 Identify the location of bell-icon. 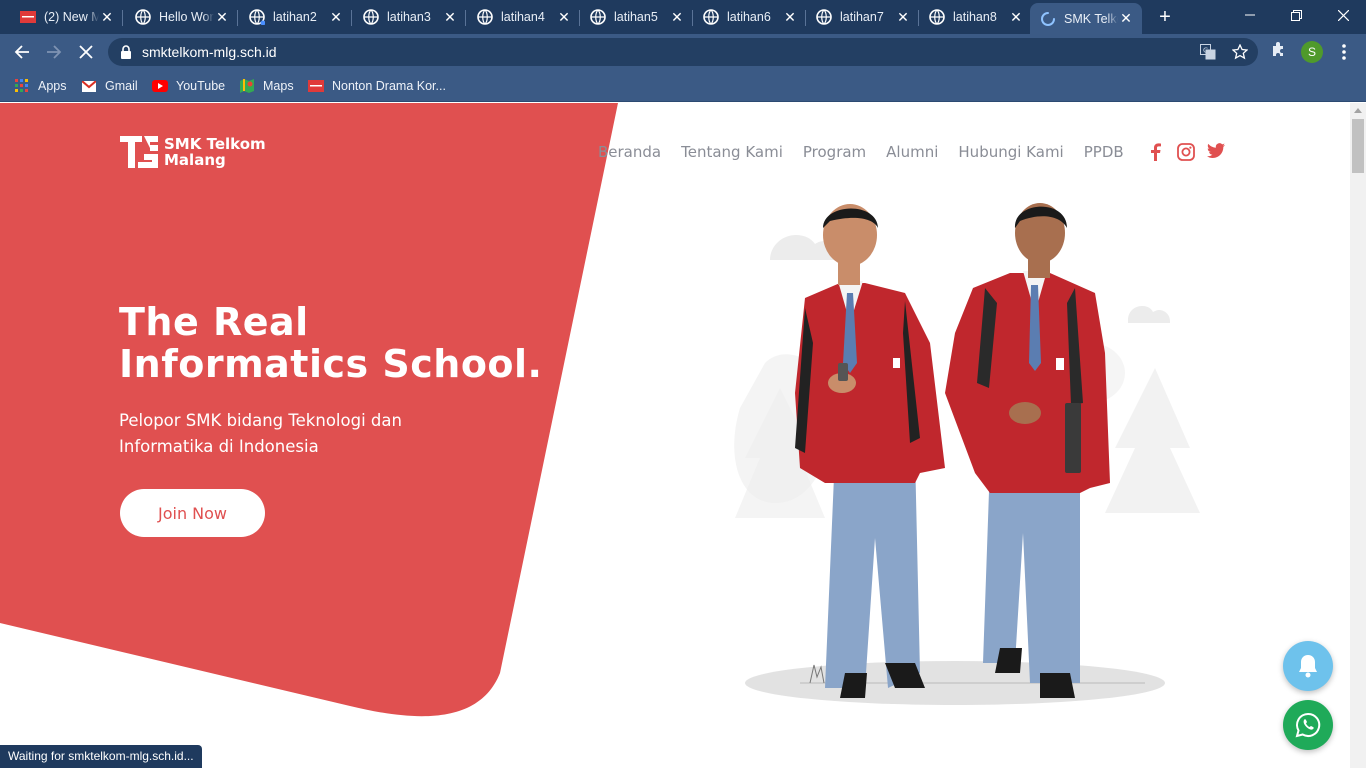
(1308, 666).